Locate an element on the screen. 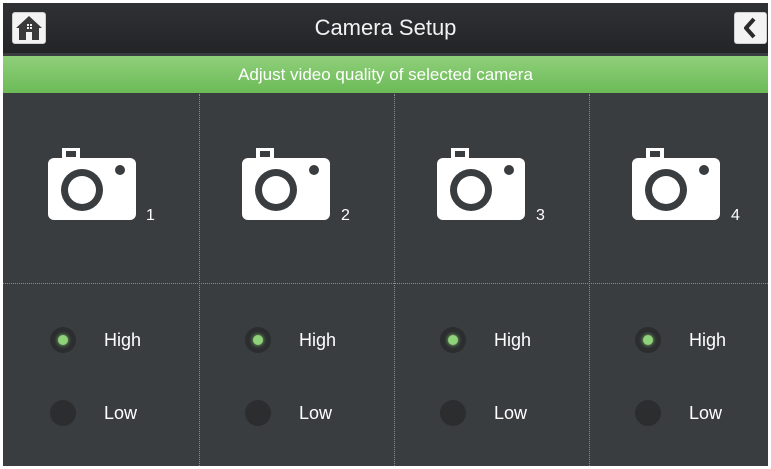 The width and height of the screenshot is (771, 469). back-button is located at coordinates (750, 28).